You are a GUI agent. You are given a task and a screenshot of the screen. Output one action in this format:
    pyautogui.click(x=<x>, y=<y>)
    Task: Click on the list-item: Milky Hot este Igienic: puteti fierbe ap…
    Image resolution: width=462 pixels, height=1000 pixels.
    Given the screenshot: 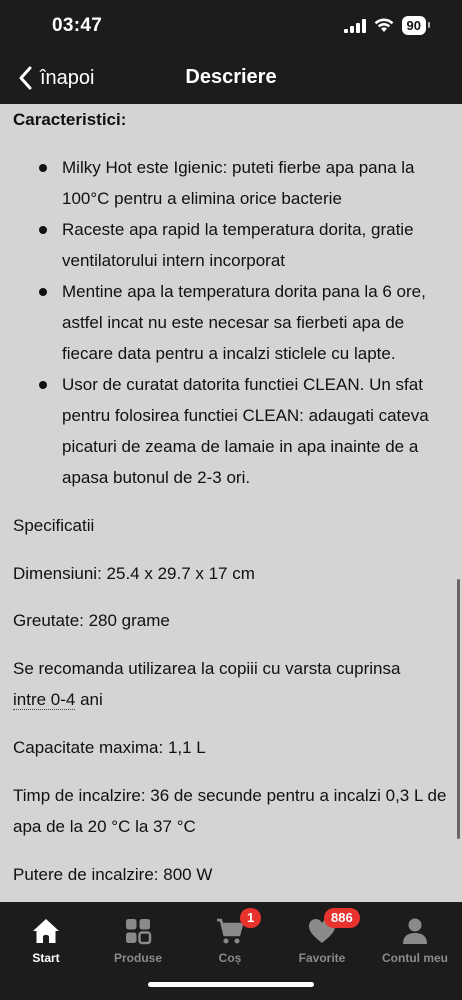 What is the action you would take?
    pyautogui.click(x=243, y=183)
    